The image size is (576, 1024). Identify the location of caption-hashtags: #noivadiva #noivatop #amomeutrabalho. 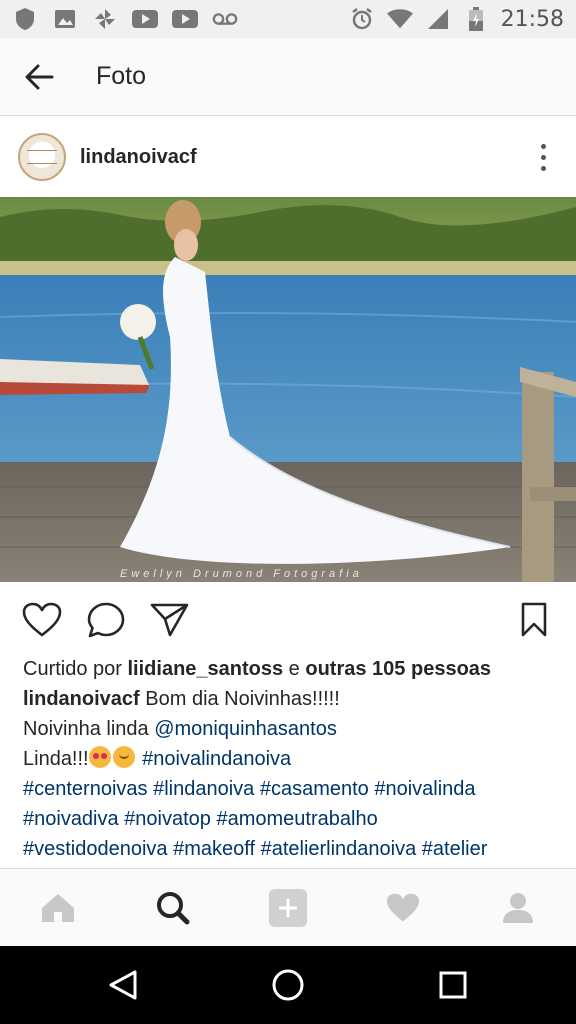
(293, 819).